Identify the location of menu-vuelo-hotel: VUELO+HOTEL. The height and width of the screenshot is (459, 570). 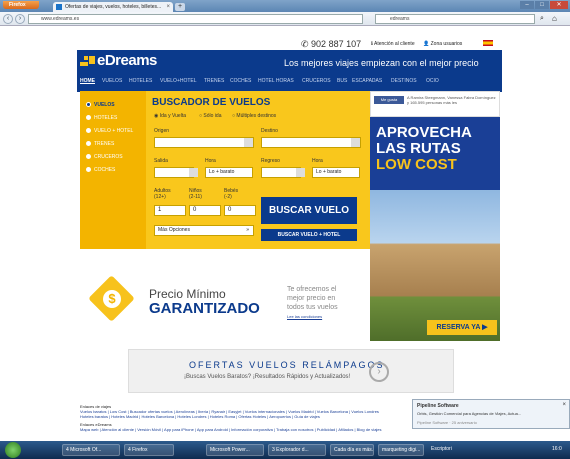
(178, 81).